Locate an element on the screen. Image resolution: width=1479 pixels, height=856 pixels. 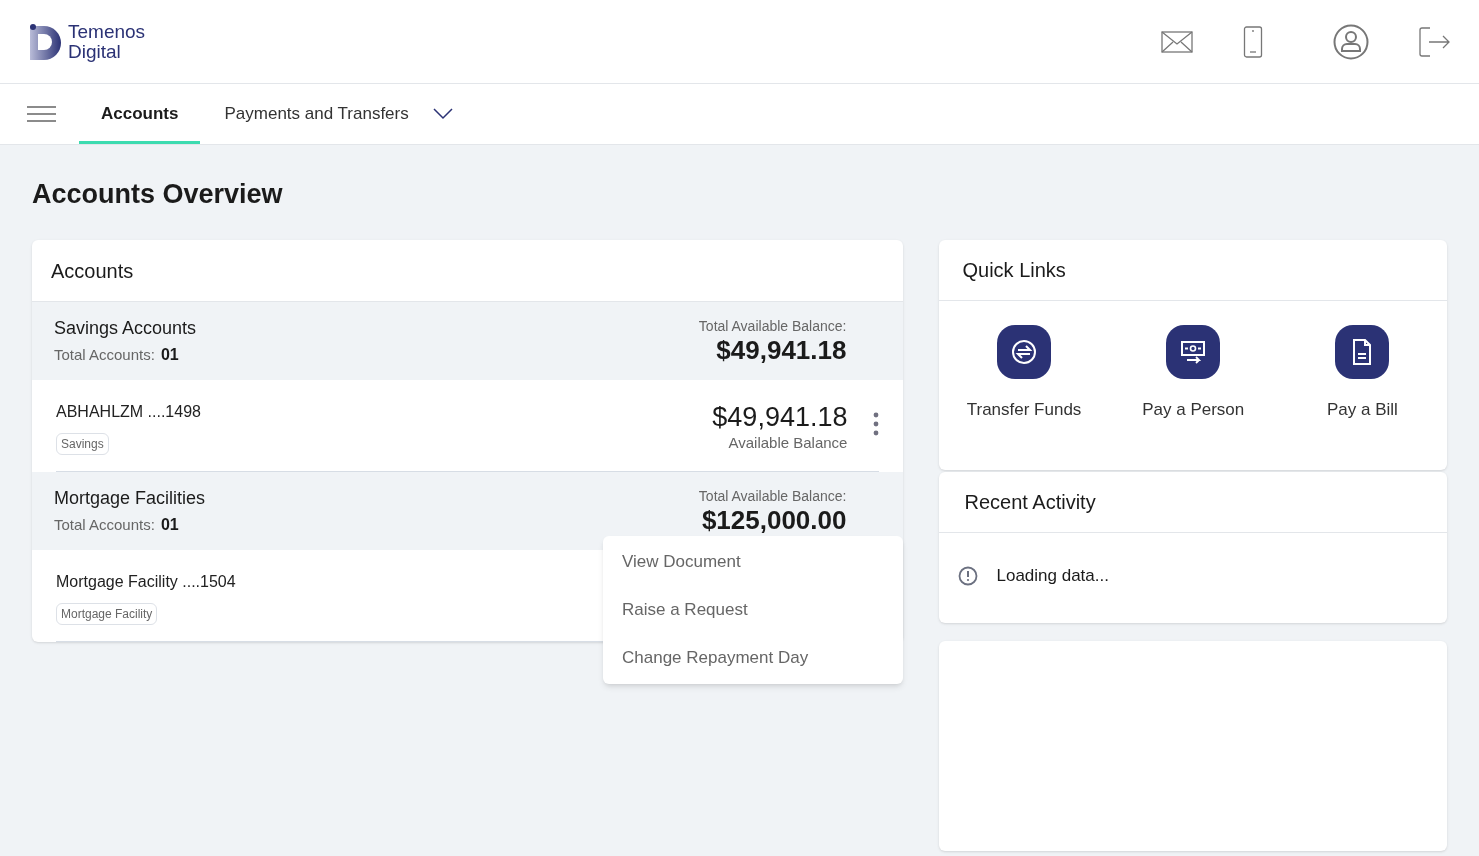
quick-link: Pay a Bill is located at coordinates (1362, 374).